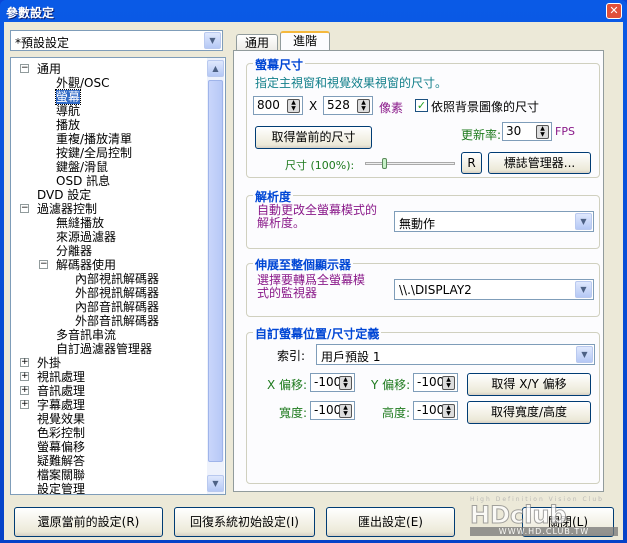 This screenshot has width=627, height=543. What do you see at coordinates (61, 488) in the screenshot?
I see `tree-item: 設定管理` at bounding box center [61, 488].